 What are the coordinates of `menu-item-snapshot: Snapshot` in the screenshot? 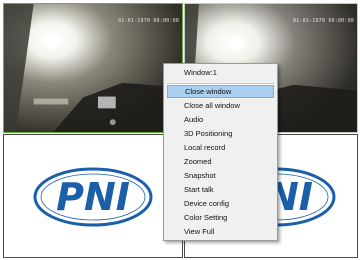 It's located at (220, 175).